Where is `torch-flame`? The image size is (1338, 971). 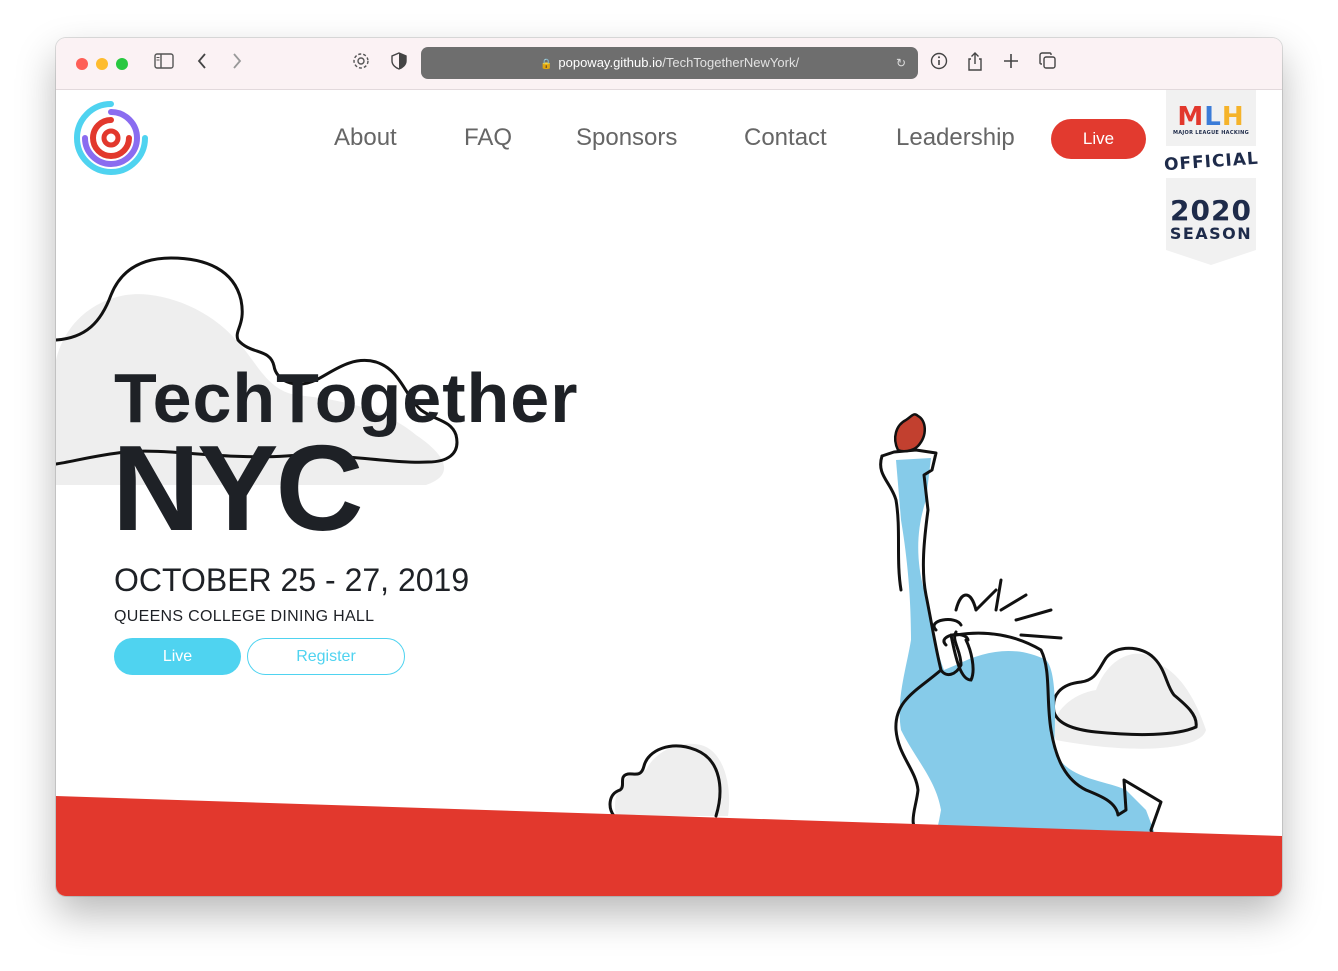
torch-flame is located at coordinates (910, 433).